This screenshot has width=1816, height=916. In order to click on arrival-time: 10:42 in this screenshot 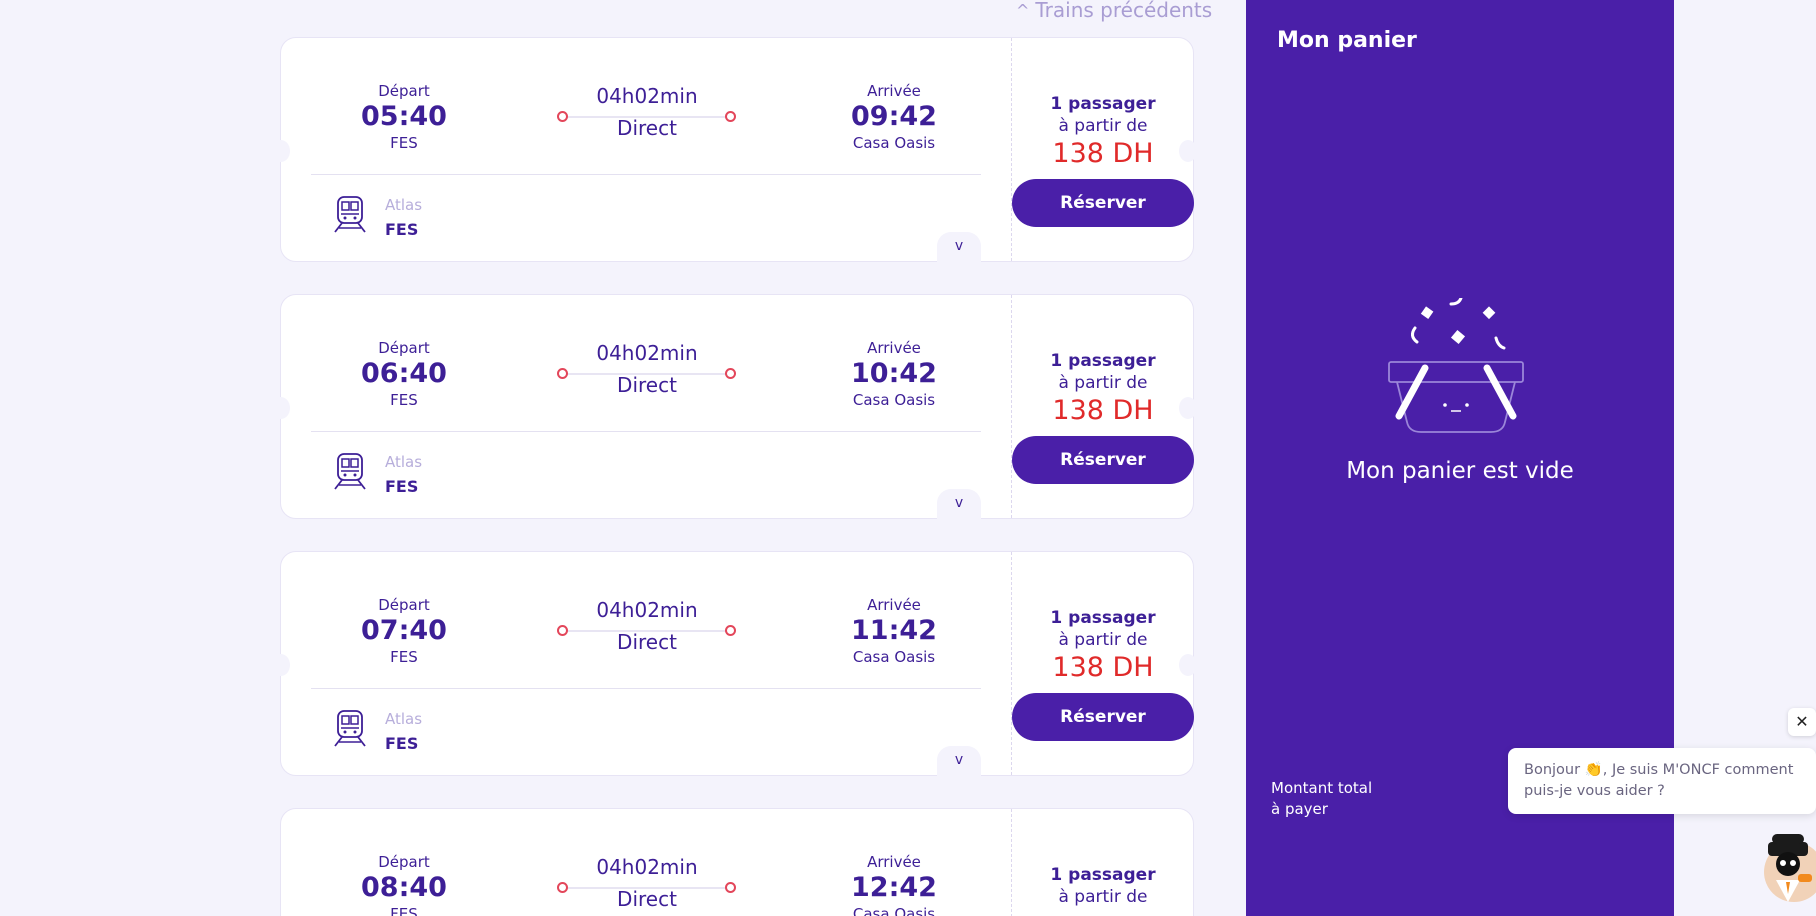, I will do `click(894, 373)`.